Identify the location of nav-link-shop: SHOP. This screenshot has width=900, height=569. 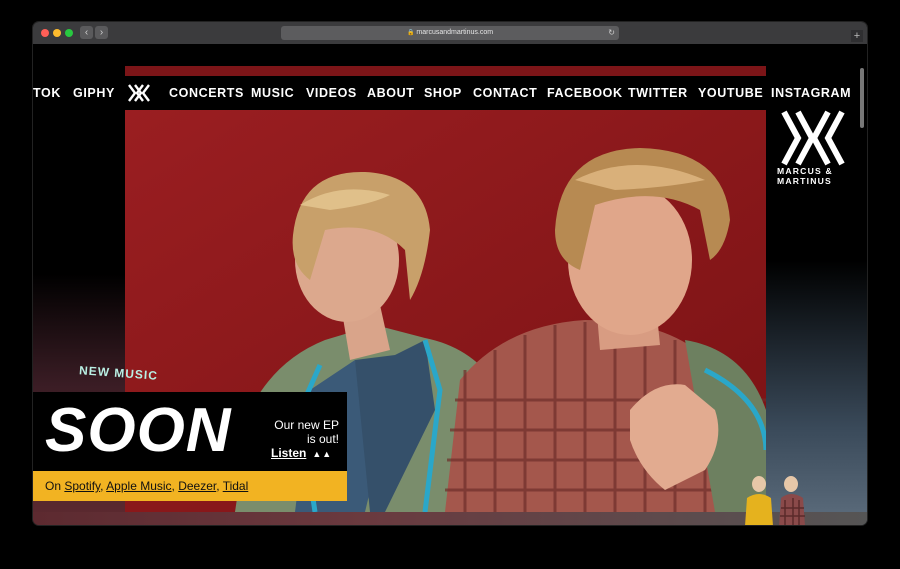
(443, 93).